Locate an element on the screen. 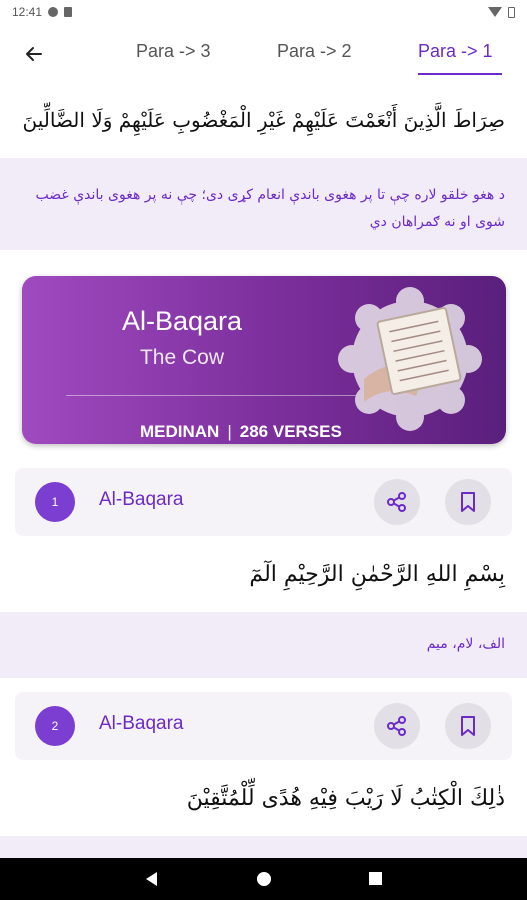  tab-para-3: Para -> 3 is located at coordinates (173, 51).